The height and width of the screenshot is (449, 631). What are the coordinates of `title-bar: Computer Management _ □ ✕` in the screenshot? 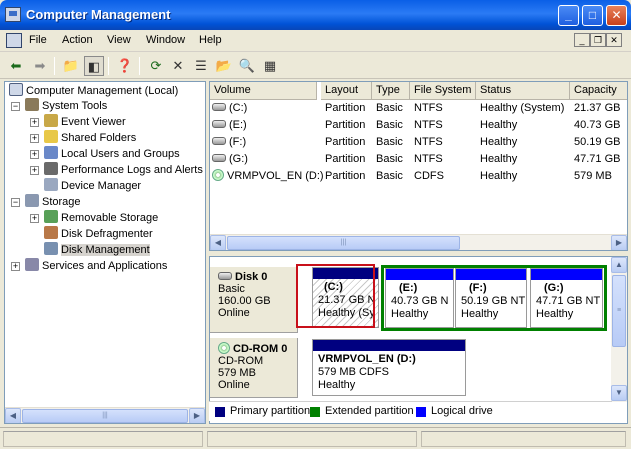 It's located at (315, 15).